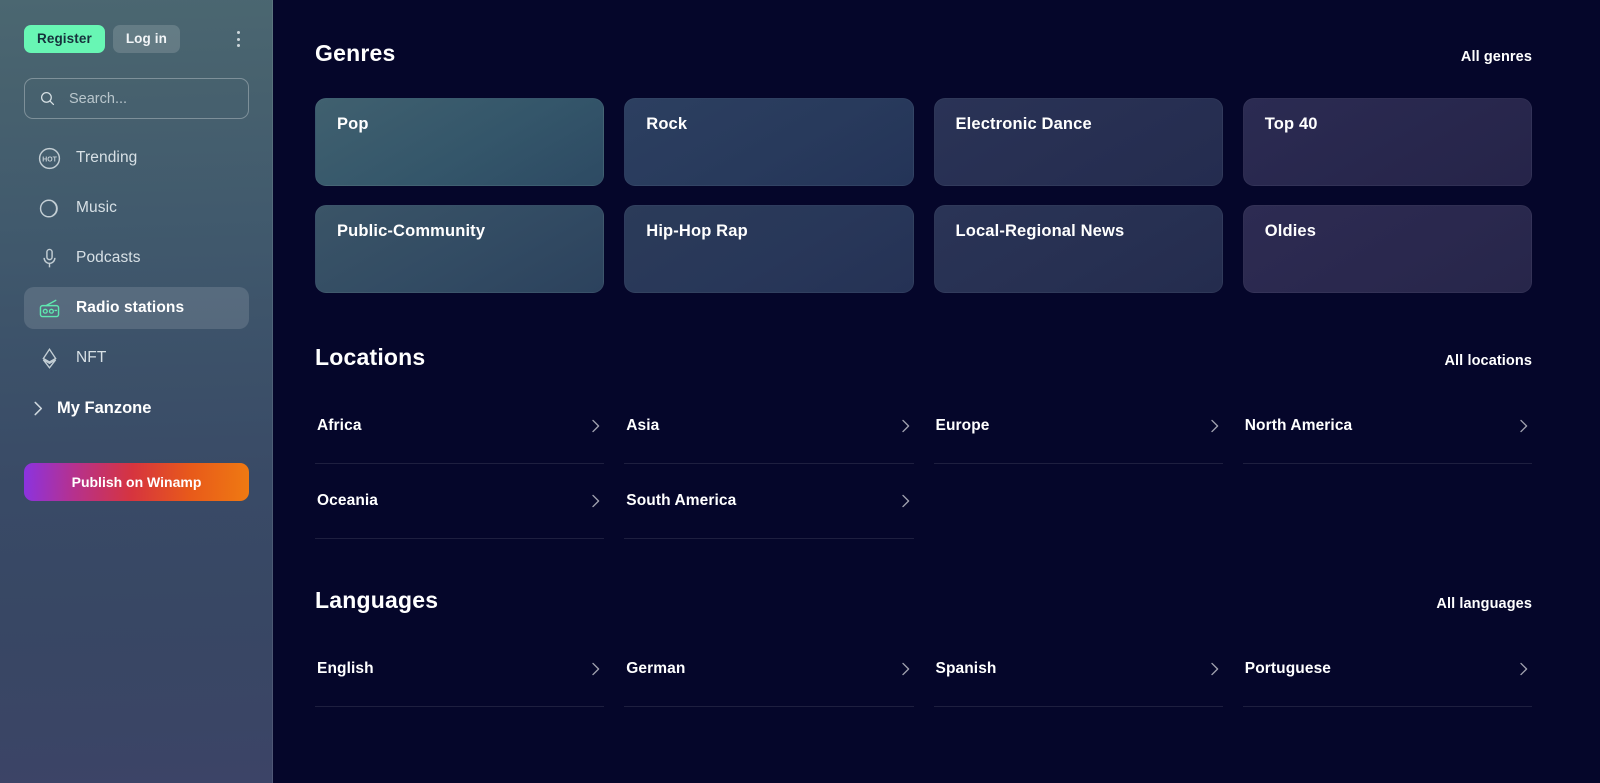  Describe the element at coordinates (460, 249) in the screenshot. I see `genre-card: Public-Community` at that location.